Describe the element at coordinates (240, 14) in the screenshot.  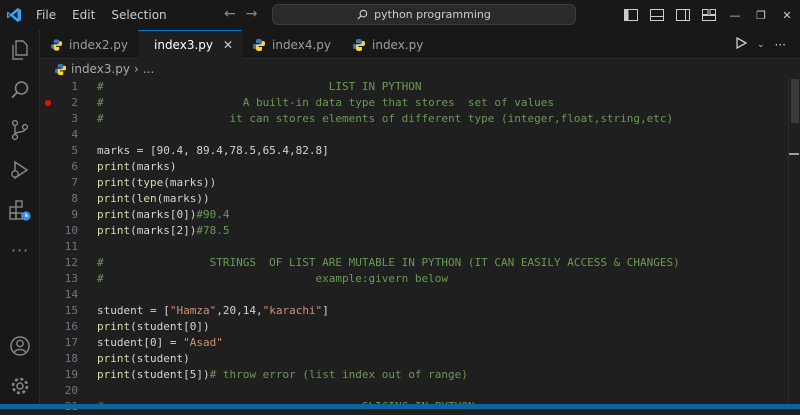
I see `nav-arrows: ← →` at that location.